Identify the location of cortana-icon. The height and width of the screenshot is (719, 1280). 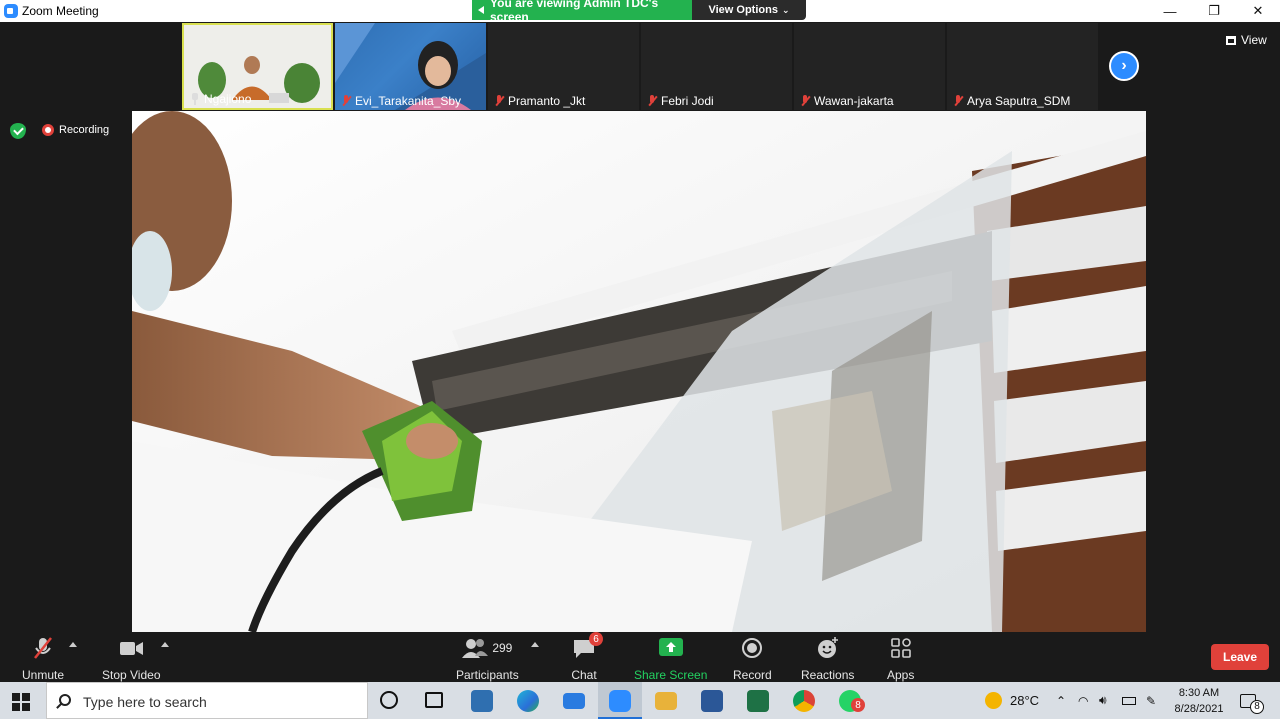
(389, 700).